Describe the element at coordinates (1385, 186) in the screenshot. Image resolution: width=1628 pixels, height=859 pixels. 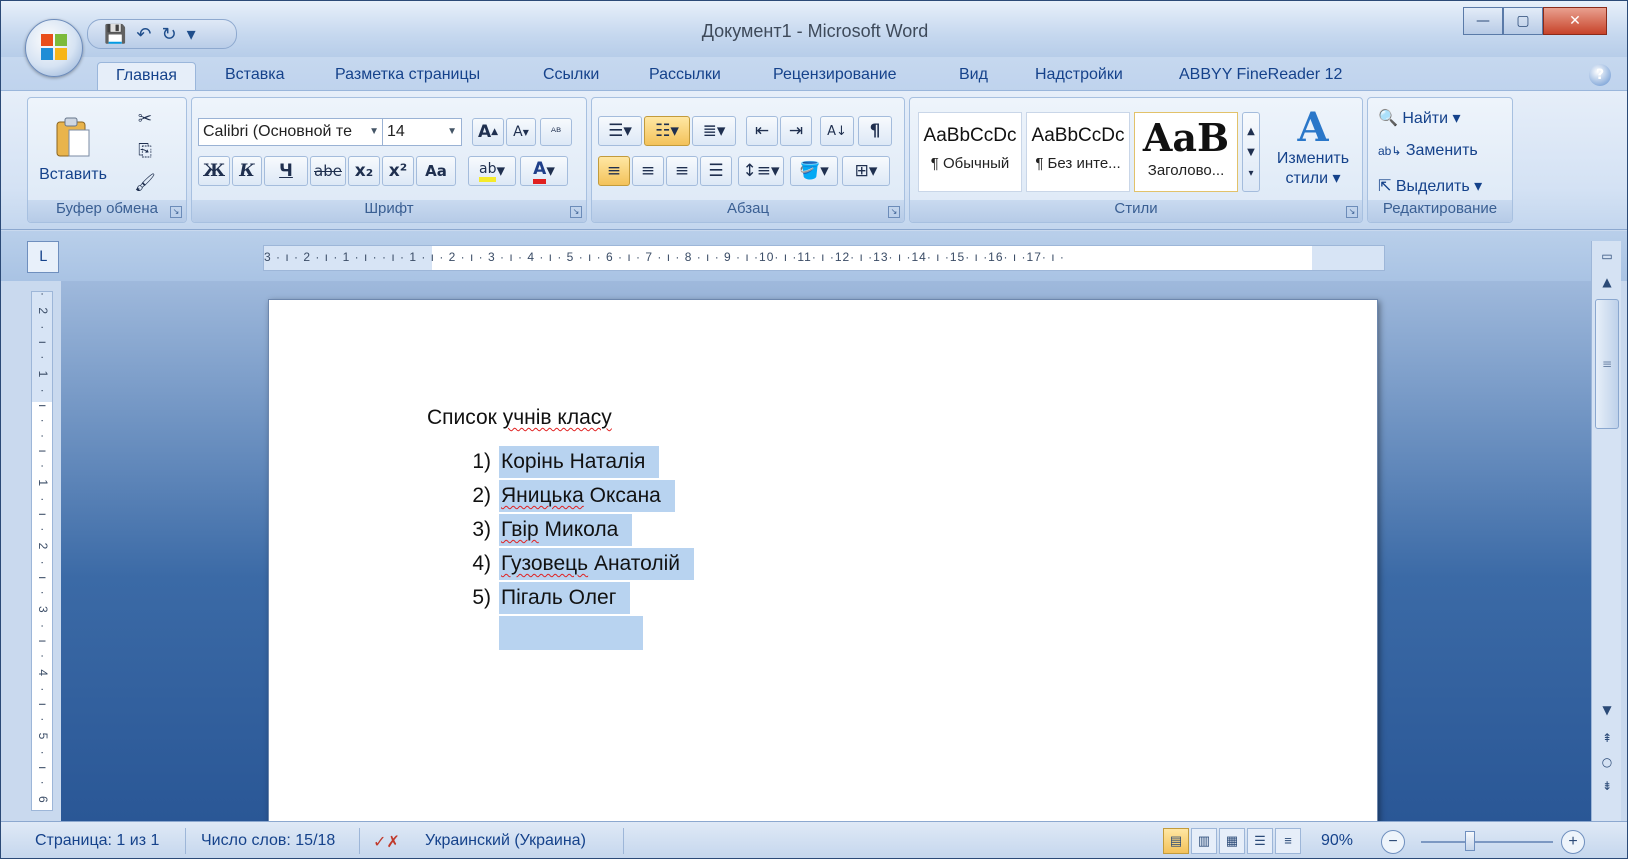
I see `cursor-icon: ⇱` at that location.